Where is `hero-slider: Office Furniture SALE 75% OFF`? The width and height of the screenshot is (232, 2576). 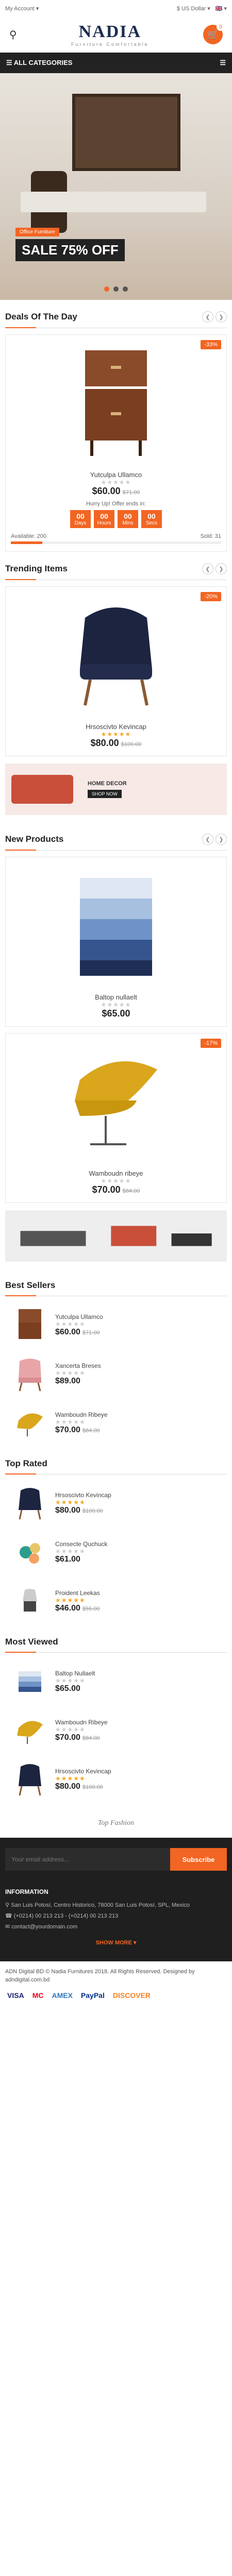 hero-slider: Office Furniture SALE 75% OFF is located at coordinates (116, 186).